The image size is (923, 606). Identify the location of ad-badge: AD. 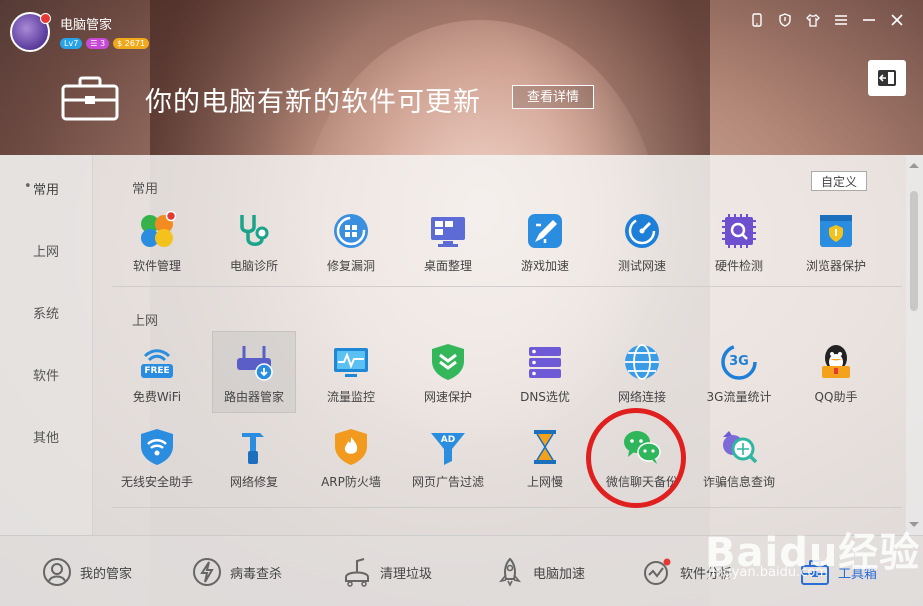
(448, 440).